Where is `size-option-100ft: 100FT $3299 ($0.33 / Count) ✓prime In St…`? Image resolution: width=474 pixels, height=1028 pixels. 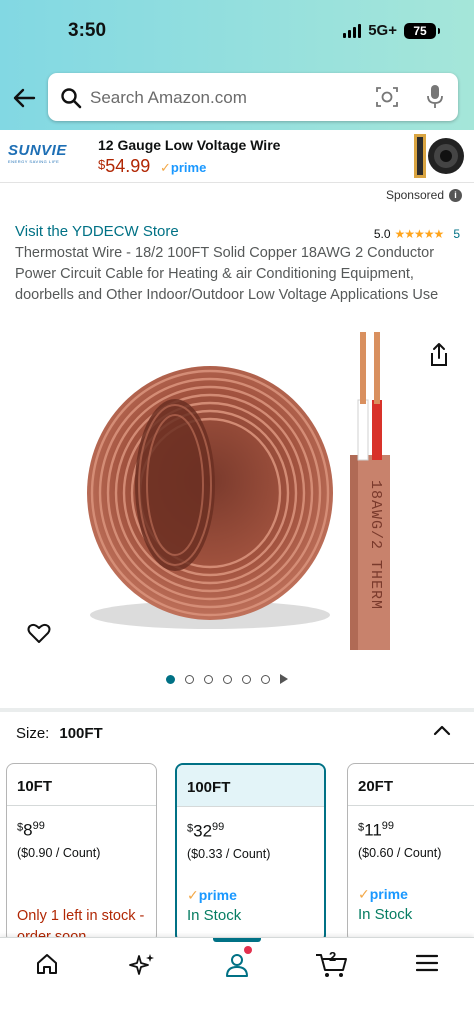 size-option-100ft: 100FT $3299 ($0.33 / Count) ✓prime In St… is located at coordinates (250, 853).